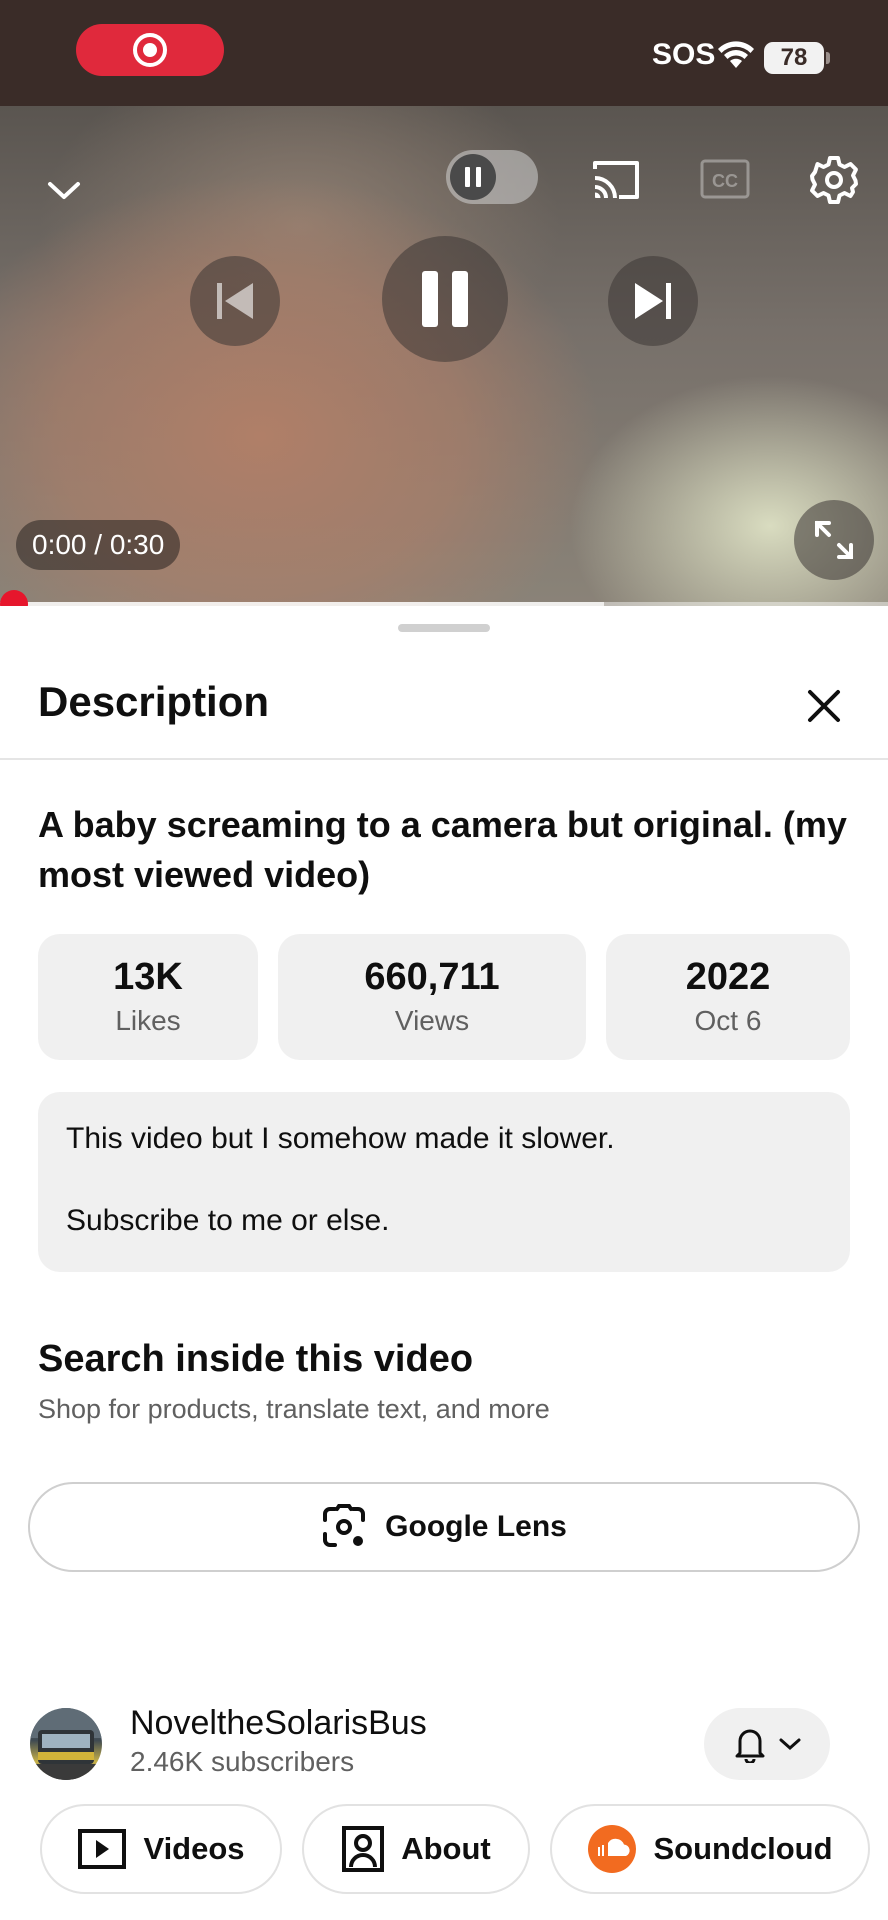 This screenshot has height=1920, width=888. What do you see at coordinates (743, 1848) in the screenshot?
I see `soundcloud-chip-label: Soundcloud` at bounding box center [743, 1848].